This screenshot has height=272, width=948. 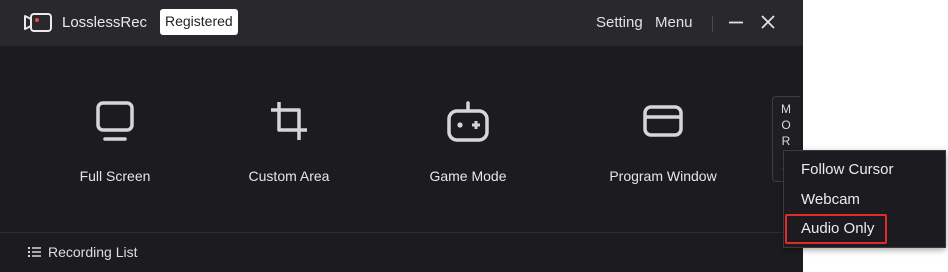 What do you see at coordinates (115, 142) in the screenshot?
I see `mode-full-screen: Full Screen` at bounding box center [115, 142].